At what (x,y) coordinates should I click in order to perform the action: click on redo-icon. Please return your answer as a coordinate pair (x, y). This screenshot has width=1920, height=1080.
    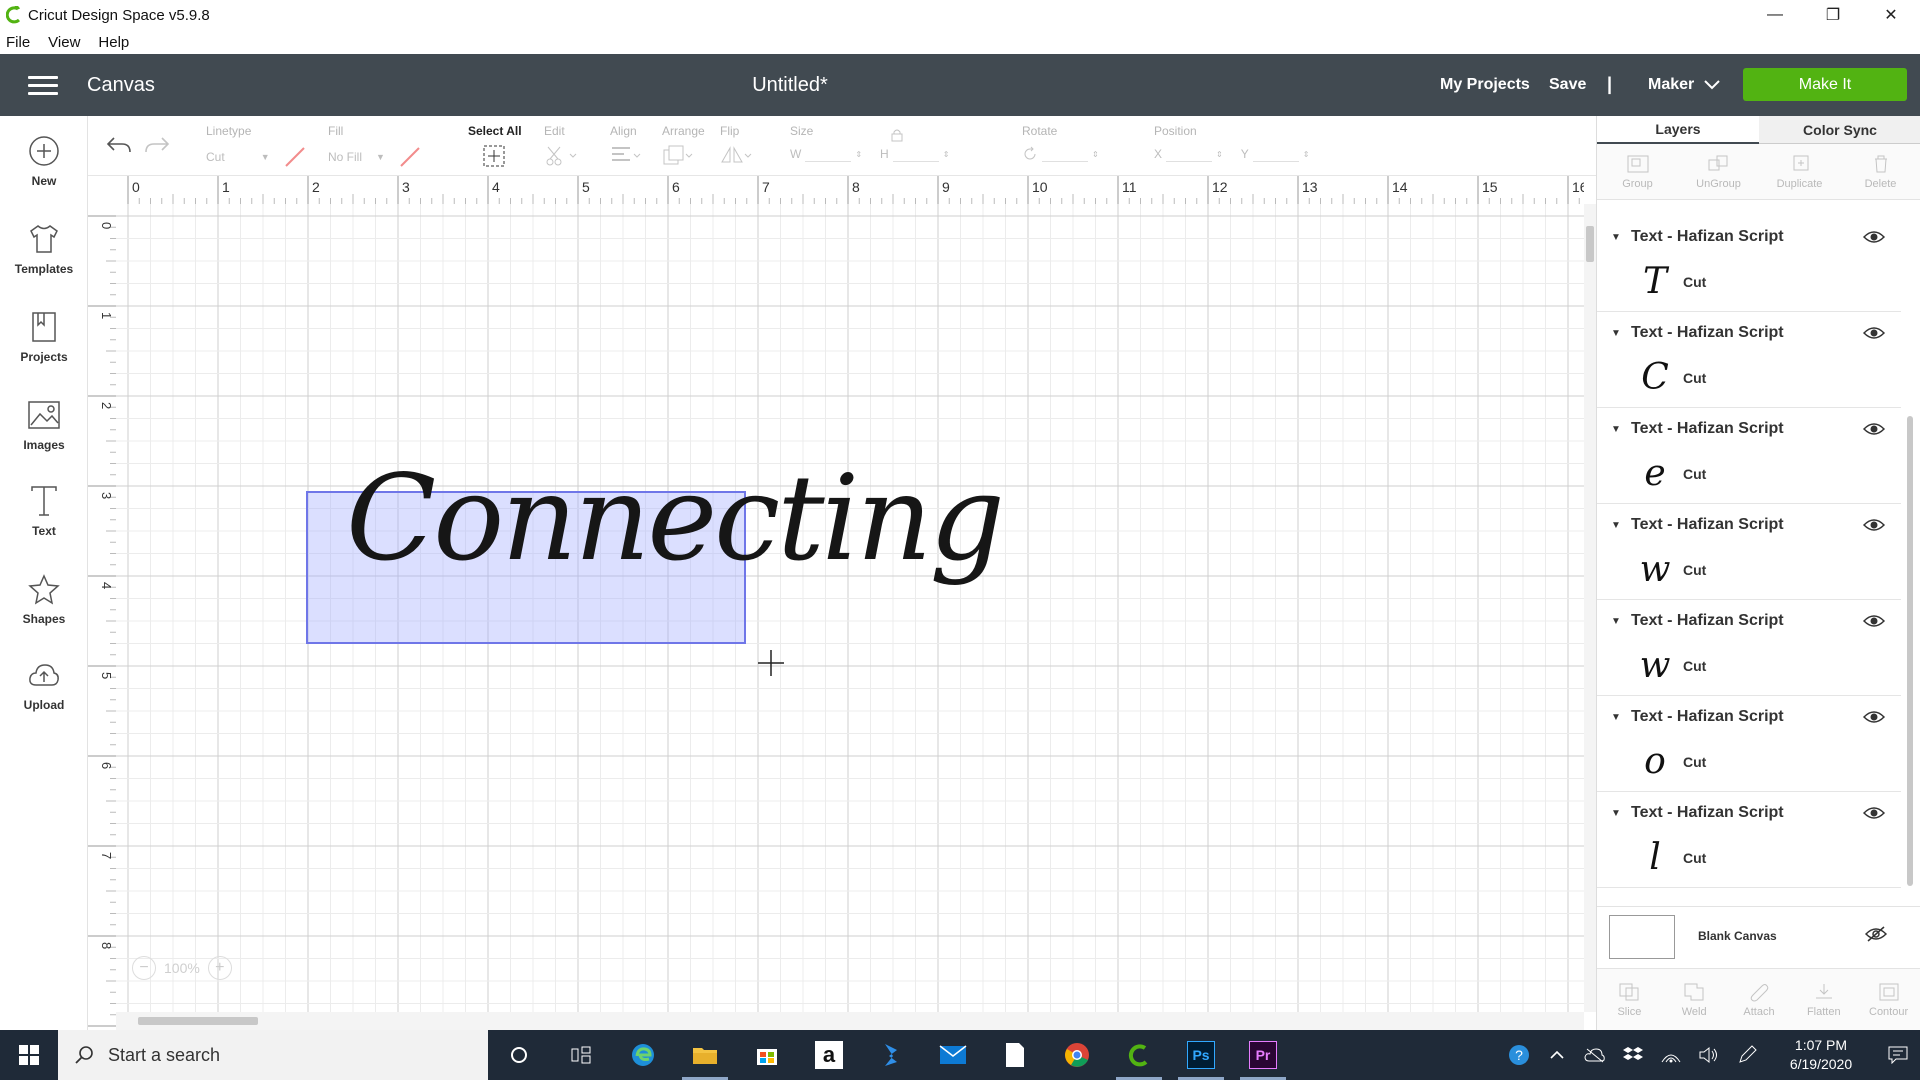
    Looking at the image, I should click on (157, 146).